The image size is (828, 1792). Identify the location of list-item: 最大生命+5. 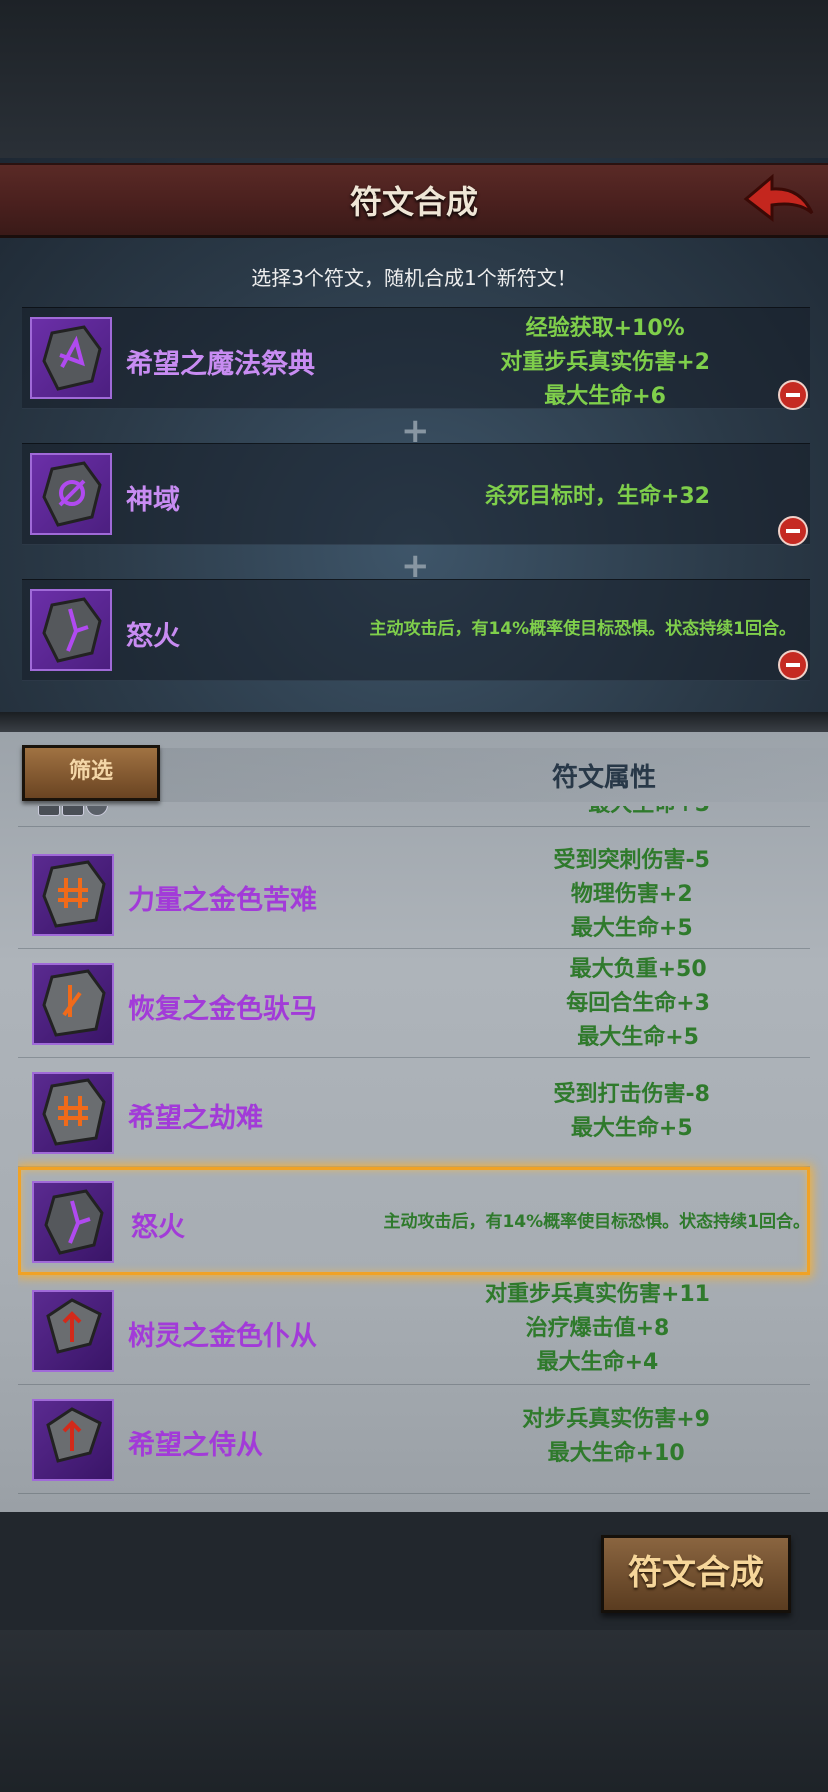
(414, 816).